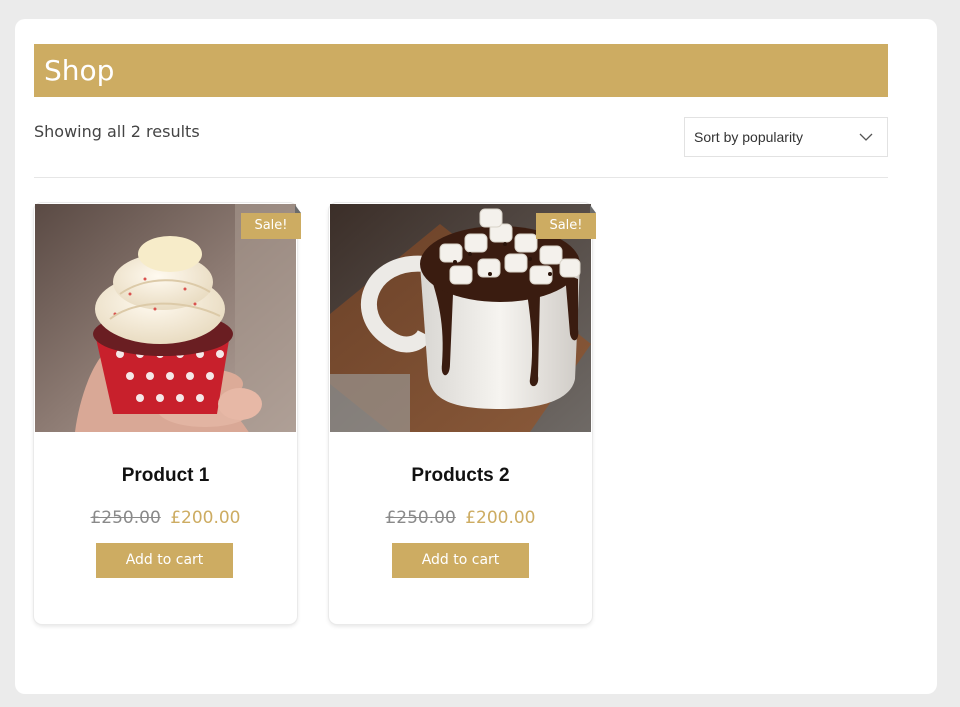  What do you see at coordinates (460, 476) in the screenshot?
I see `product-title: Products 2` at bounding box center [460, 476].